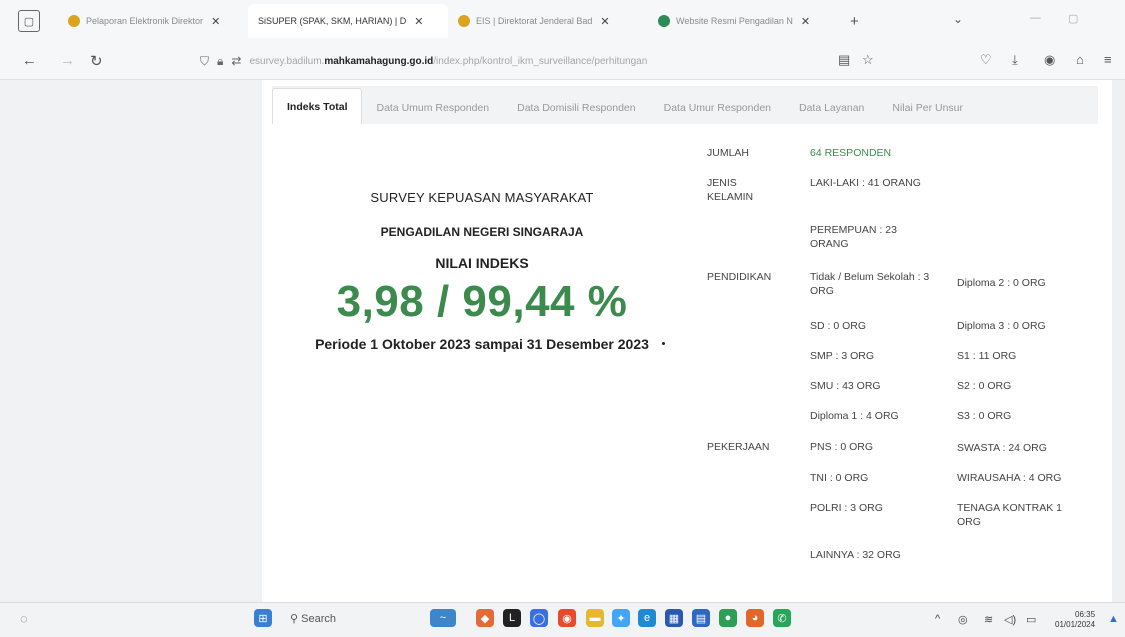 This screenshot has height=637, width=1125. What do you see at coordinates (29, 60) in the screenshot?
I see `back-icon: ←` at bounding box center [29, 60].